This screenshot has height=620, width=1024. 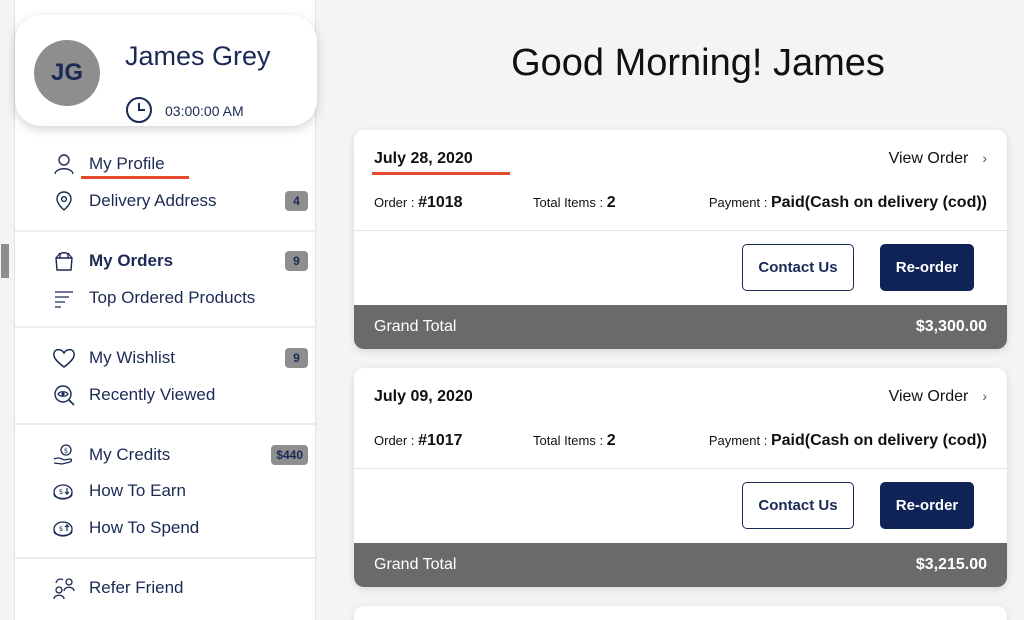 I want to click on sidebar-item-my-credits: $ My Credits $440, so click(x=166, y=455).